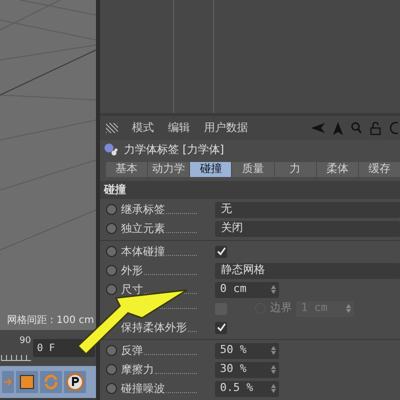 The image size is (400, 400). Describe the element at coordinates (281, 308) in the screenshot. I see `parameter-label: 边界` at that location.